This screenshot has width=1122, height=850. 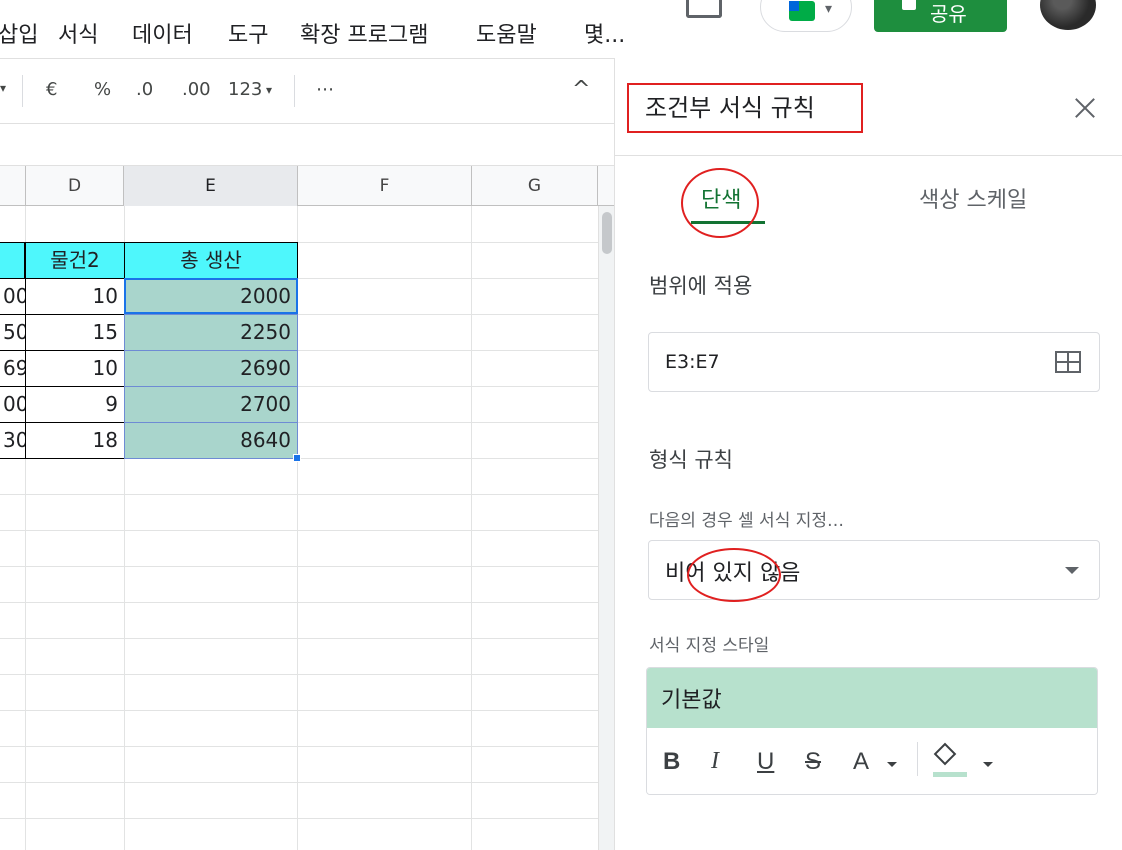 What do you see at coordinates (297, 458) in the screenshot?
I see `fill-handle` at bounding box center [297, 458].